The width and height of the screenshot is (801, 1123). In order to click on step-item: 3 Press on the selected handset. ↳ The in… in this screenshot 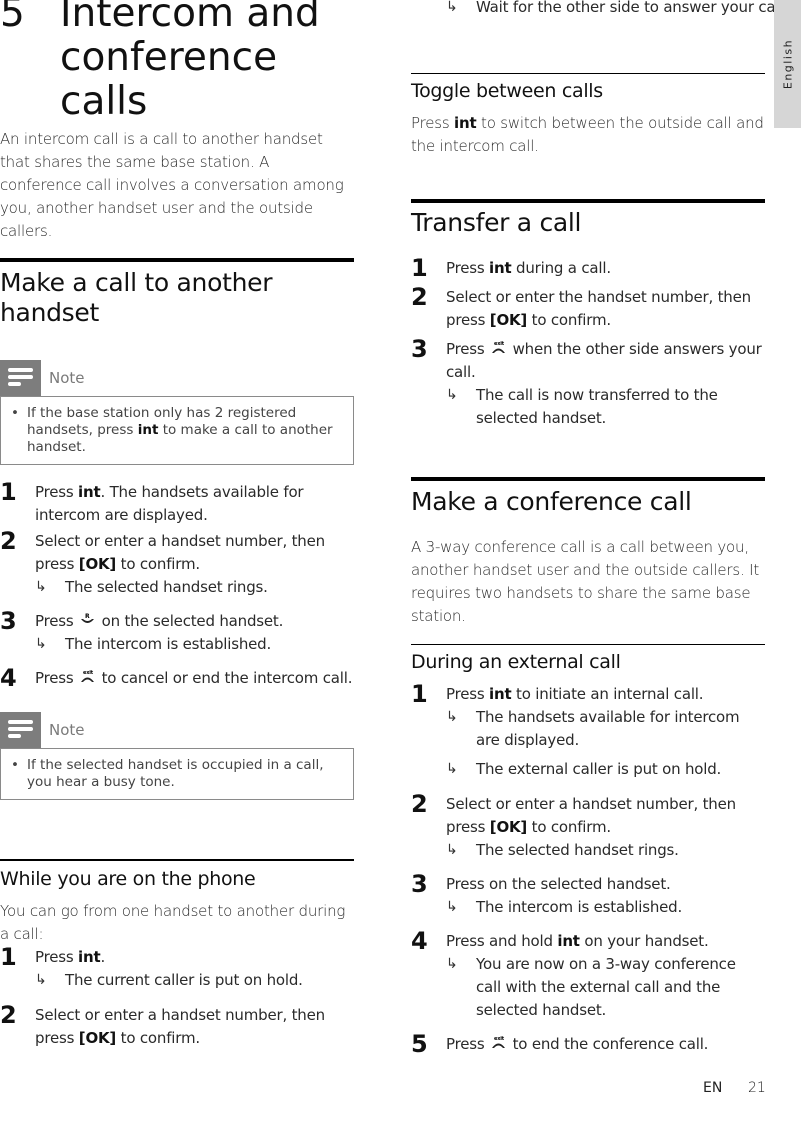, I will do `click(588, 894)`.